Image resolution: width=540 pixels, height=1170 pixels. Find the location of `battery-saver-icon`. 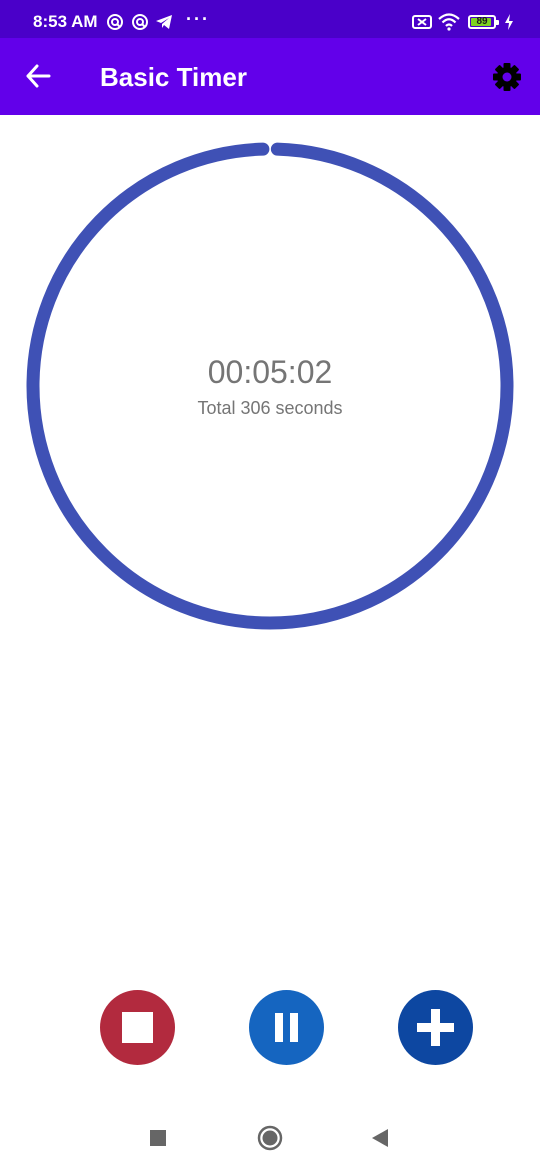

battery-saver-icon is located at coordinates (422, 22).